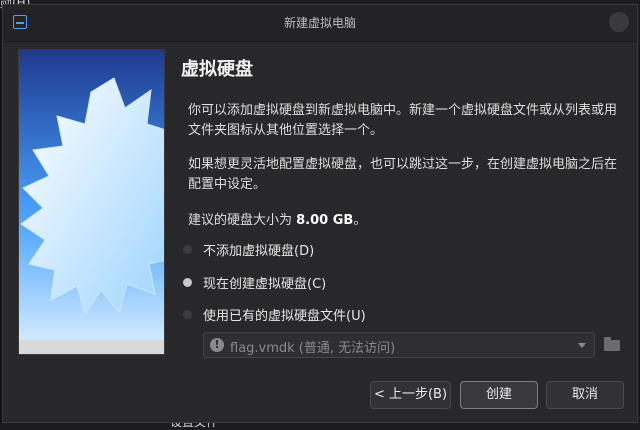 The image size is (640, 430). I want to click on existing-disk-select: ! flag.vmdk (普通, 无法访问), so click(399, 345).